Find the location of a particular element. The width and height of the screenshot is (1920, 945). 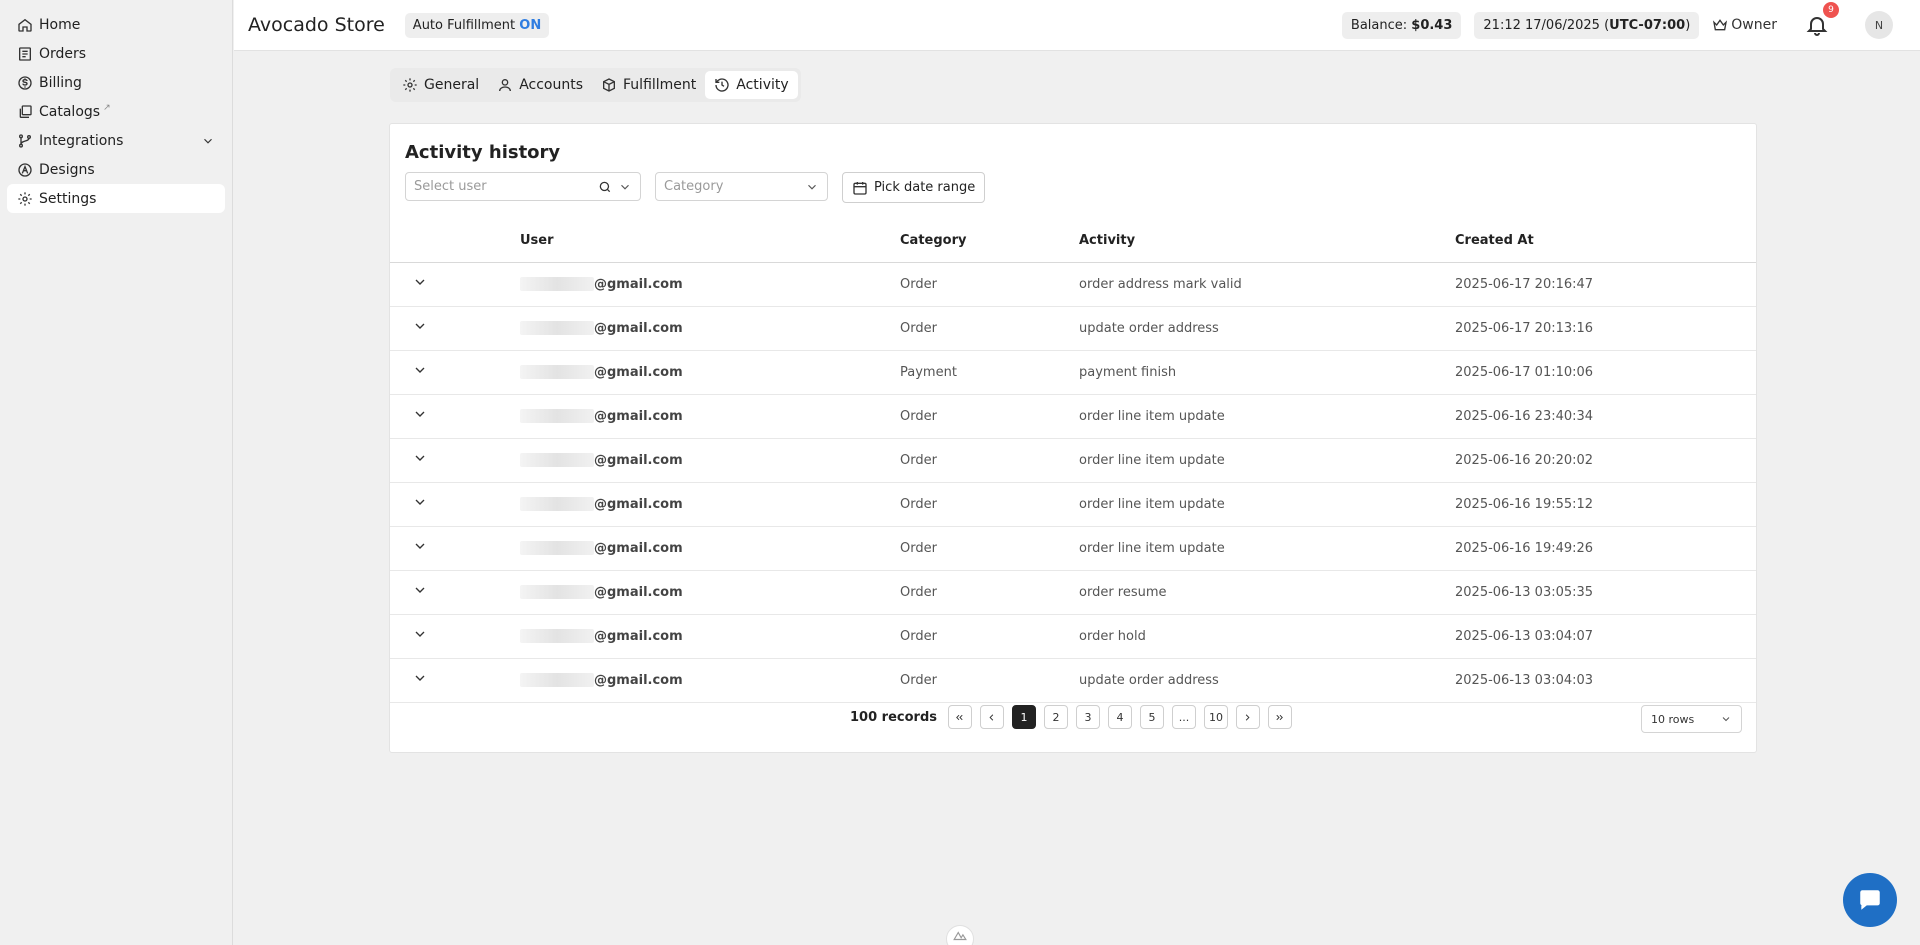

tab-fulfillment: Fulfillment is located at coordinates (648, 85).